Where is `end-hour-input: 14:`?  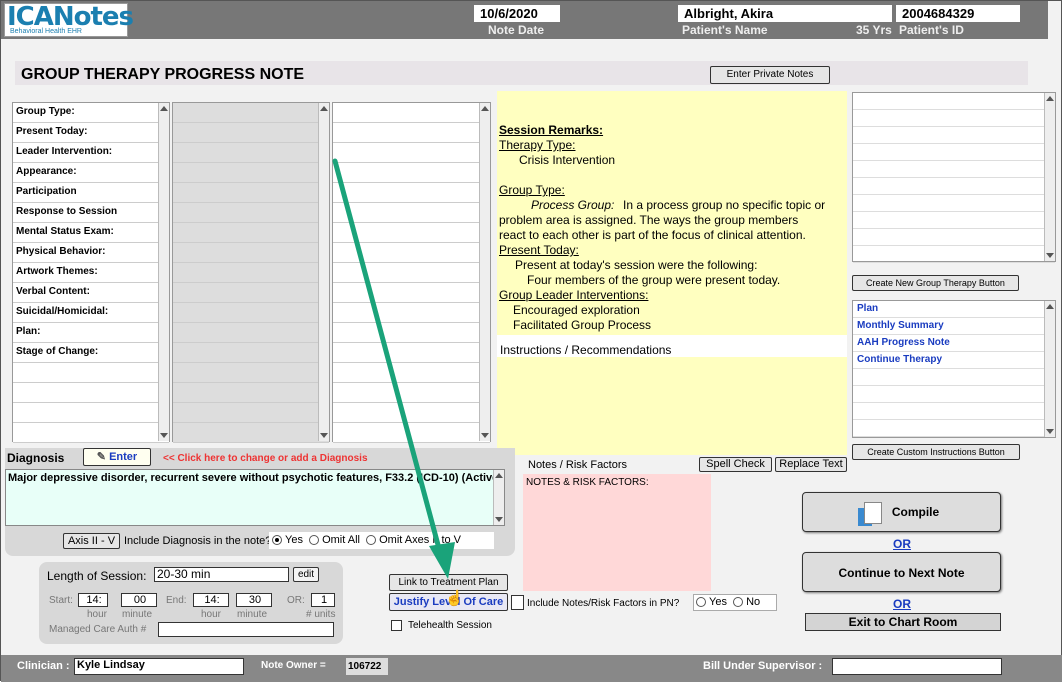
end-hour-input: 14: is located at coordinates (211, 600).